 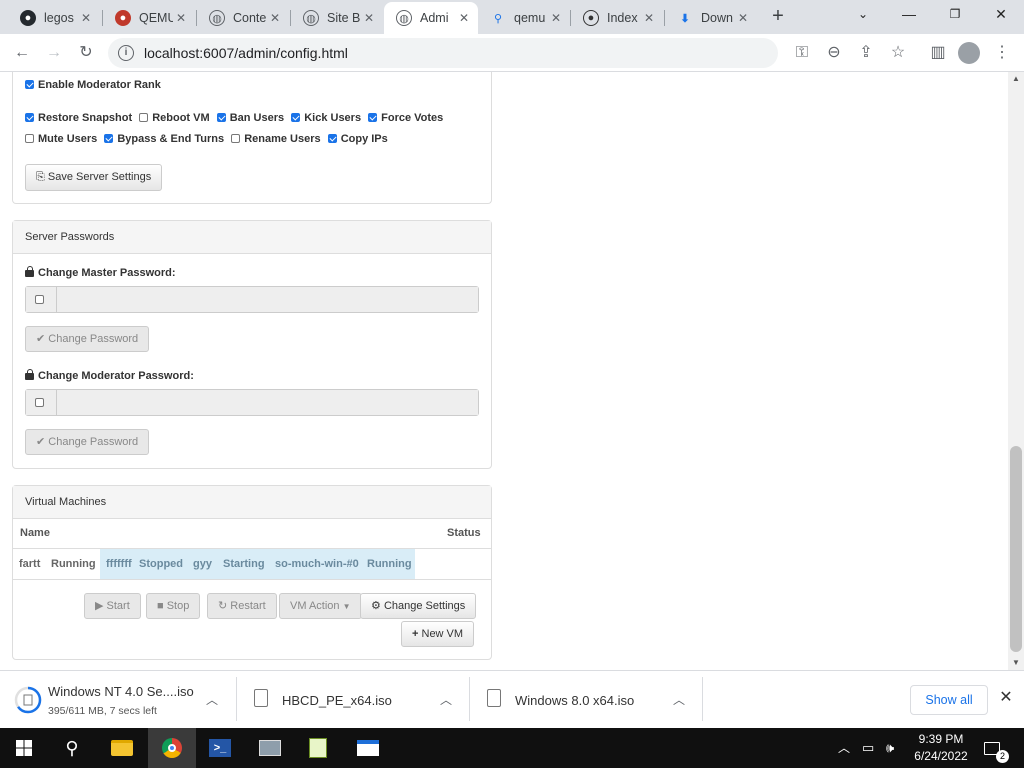 I want to click on tab-site-b: ◍ Site B ✕, so click(x=337, y=18).